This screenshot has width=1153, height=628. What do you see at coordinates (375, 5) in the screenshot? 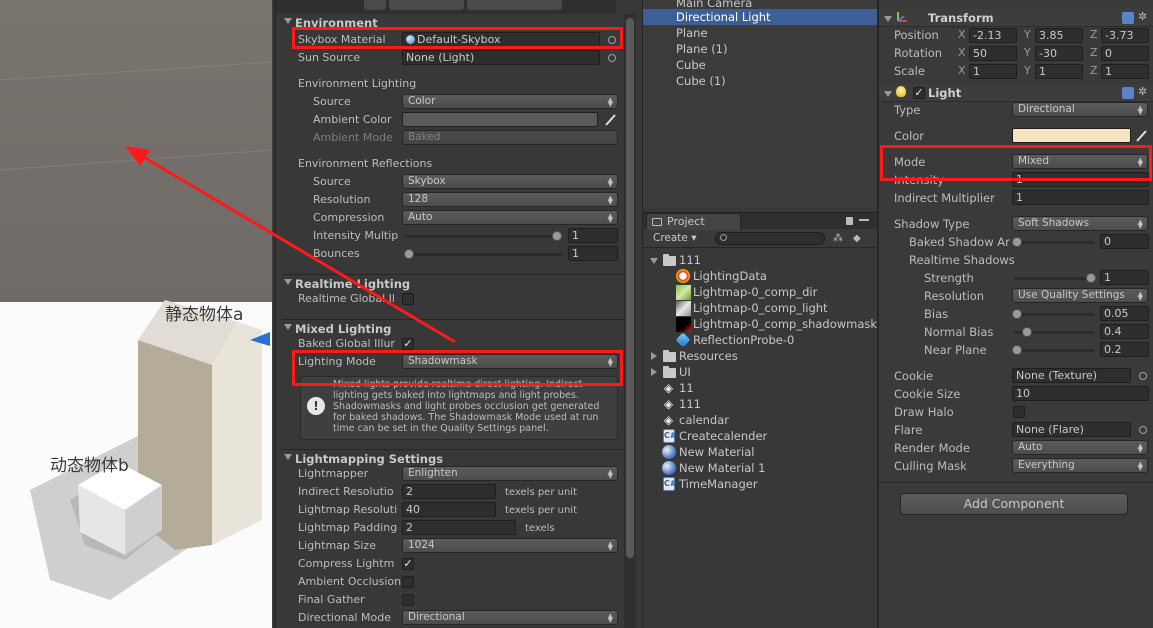
I see `tab-scene` at bounding box center [375, 5].